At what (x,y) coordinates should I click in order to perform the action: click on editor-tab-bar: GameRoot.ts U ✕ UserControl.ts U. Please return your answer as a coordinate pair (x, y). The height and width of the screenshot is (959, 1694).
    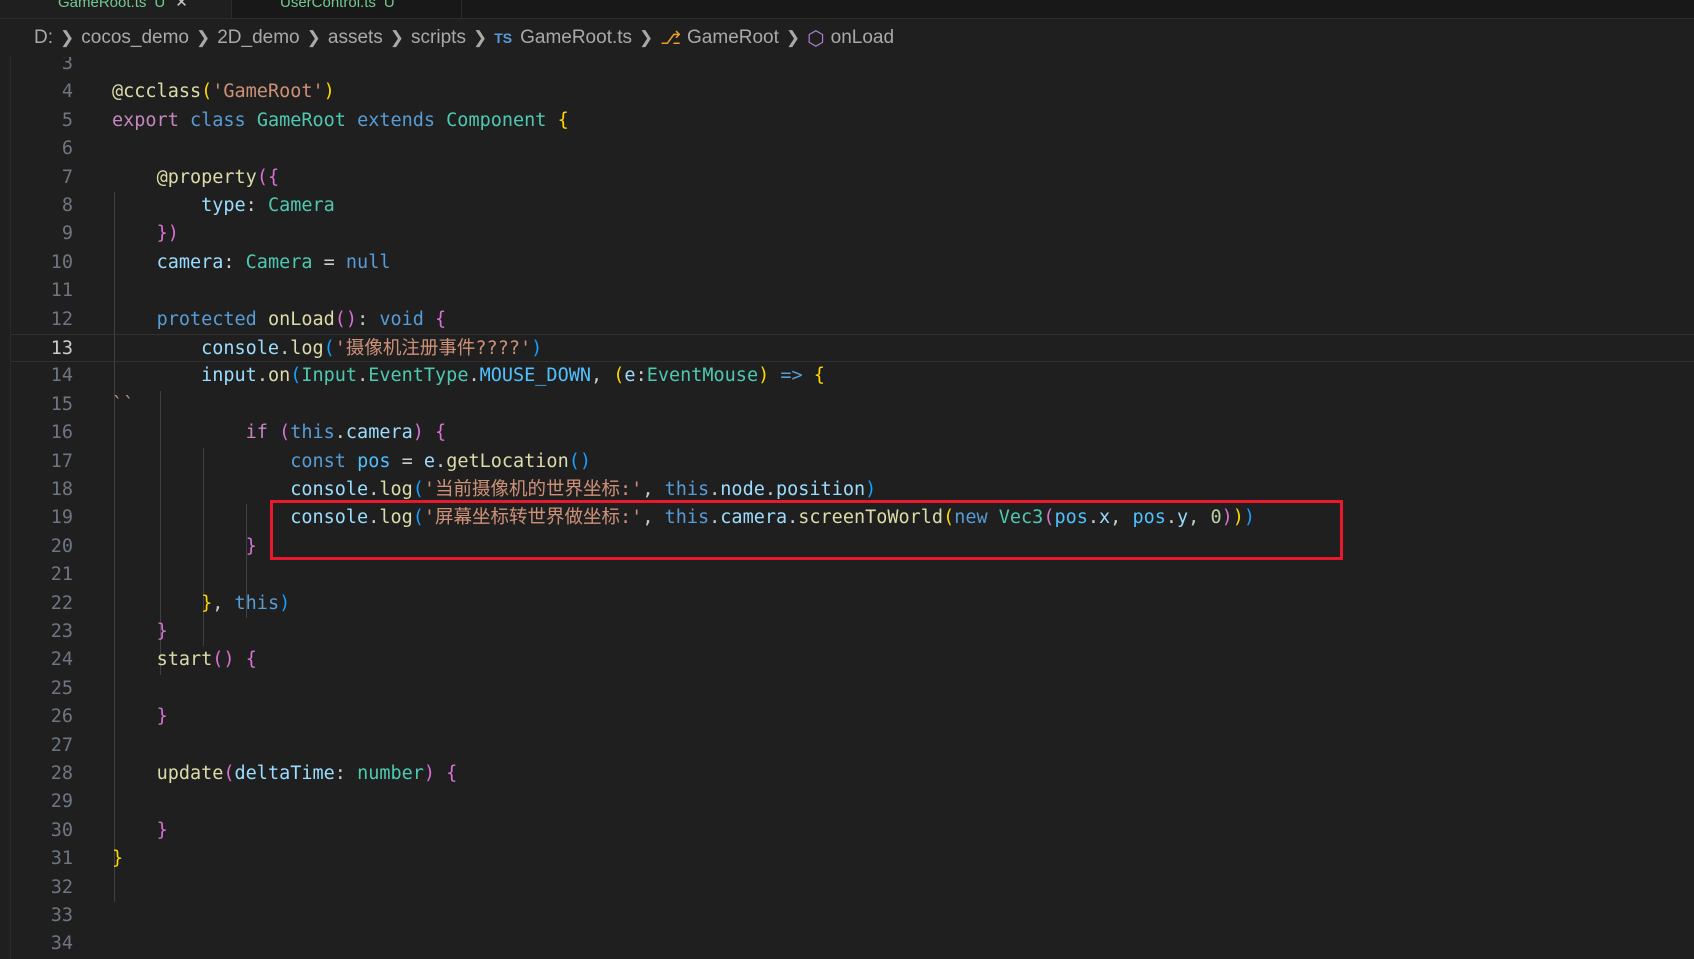
    Looking at the image, I should click on (847, 9).